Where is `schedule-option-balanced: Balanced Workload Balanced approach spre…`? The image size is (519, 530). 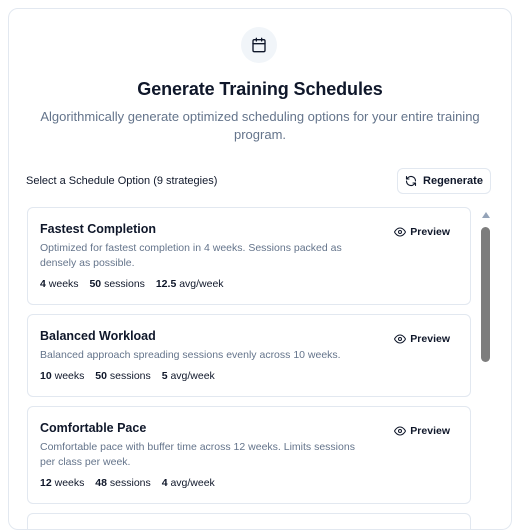
schedule-option-balanced: Balanced Workload Balanced approach spre… is located at coordinates (249, 355).